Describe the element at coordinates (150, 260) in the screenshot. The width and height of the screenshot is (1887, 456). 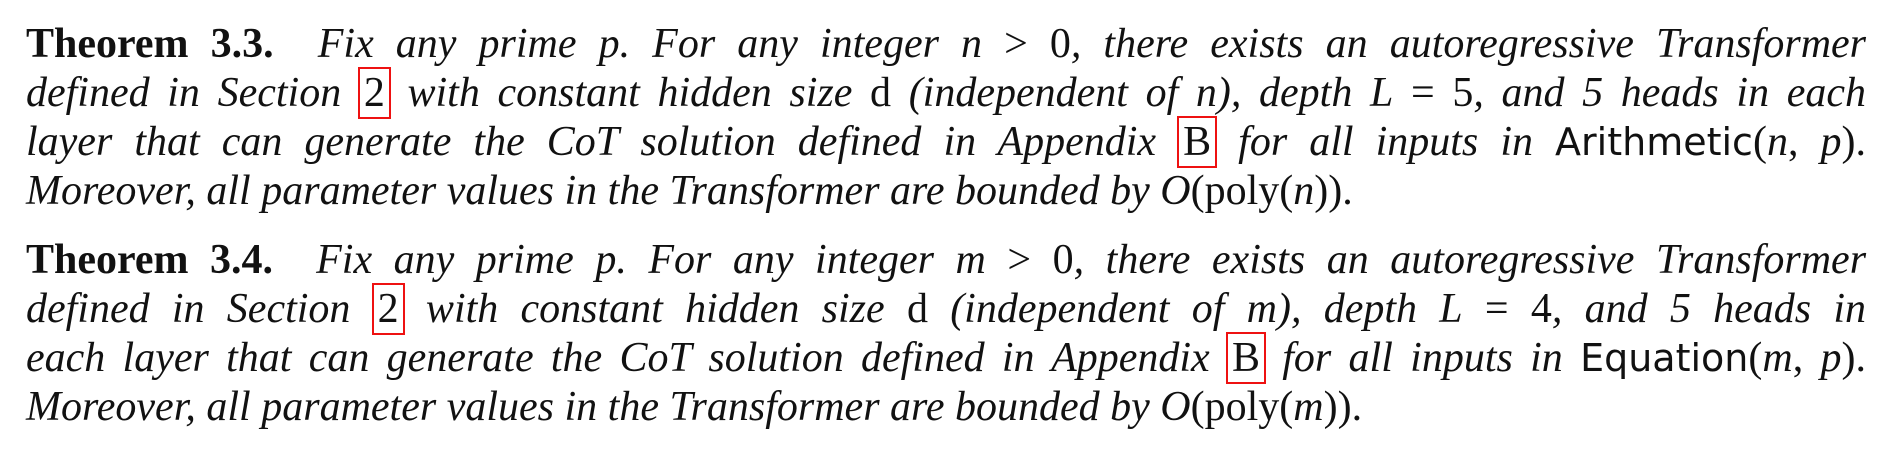
I see `theorem-label: Theorem 3.4.` at that location.